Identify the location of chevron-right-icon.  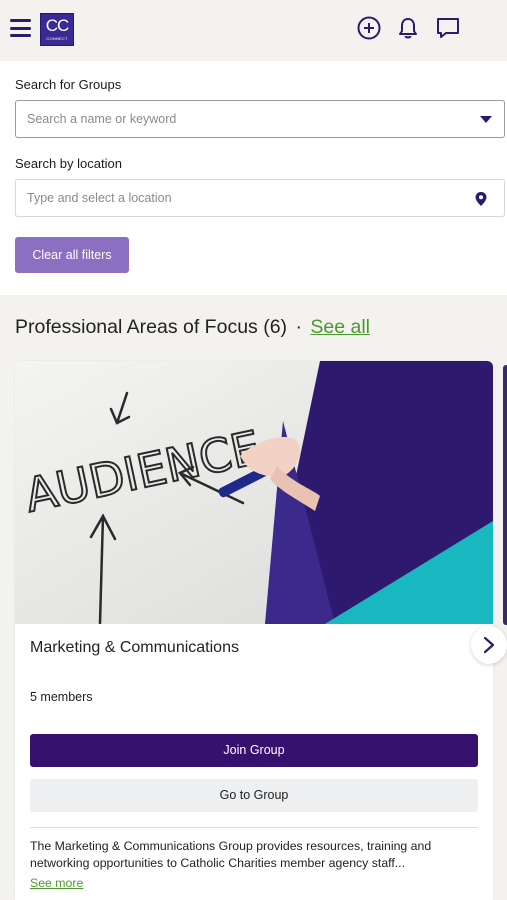
(489, 645).